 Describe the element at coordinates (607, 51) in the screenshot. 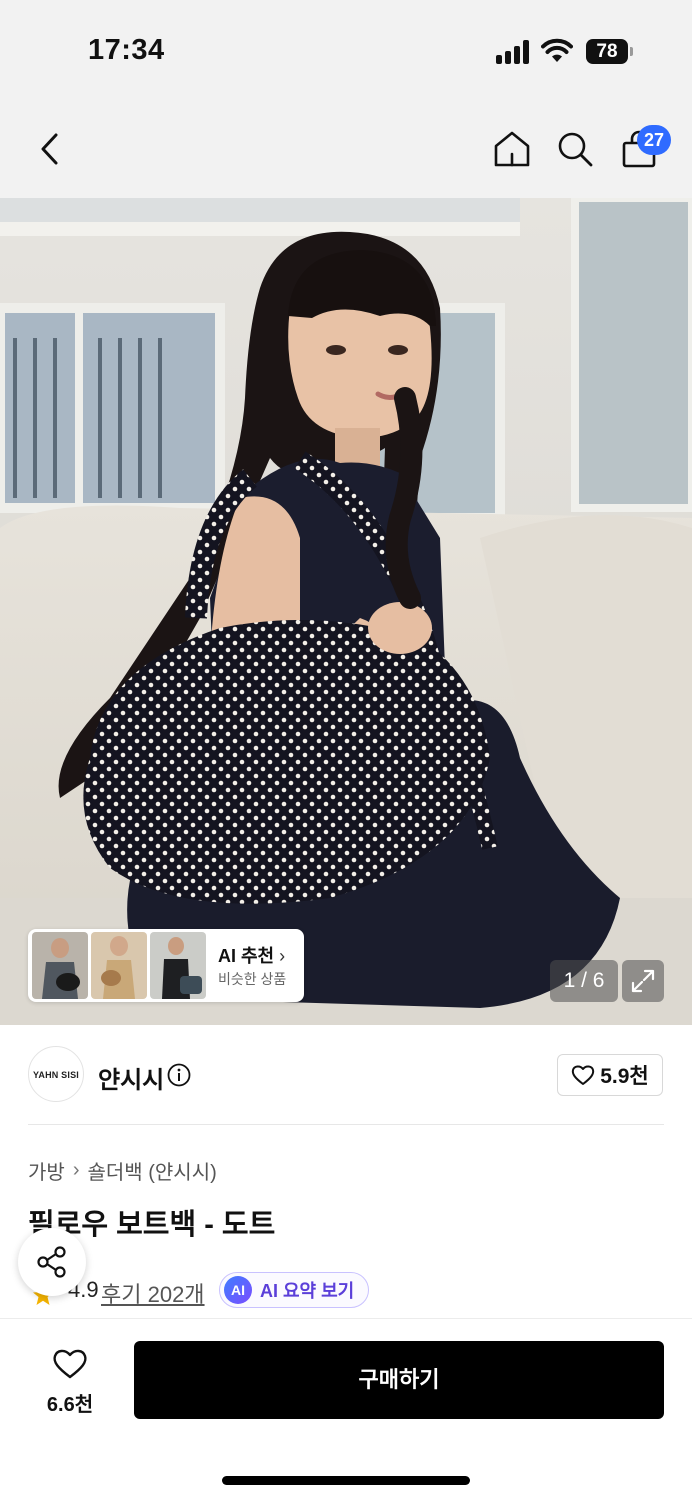

I see `battery-level: 78` at that location.